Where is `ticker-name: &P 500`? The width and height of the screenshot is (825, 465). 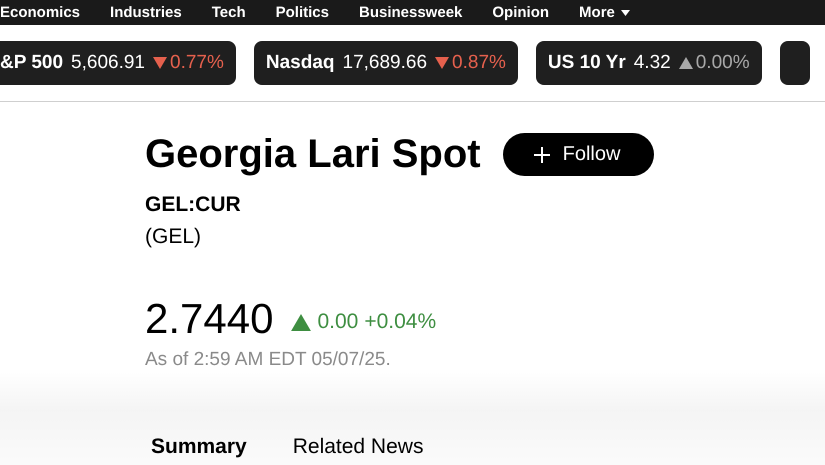 ticker-name: &P 500 is located at coordinates (32, 63).